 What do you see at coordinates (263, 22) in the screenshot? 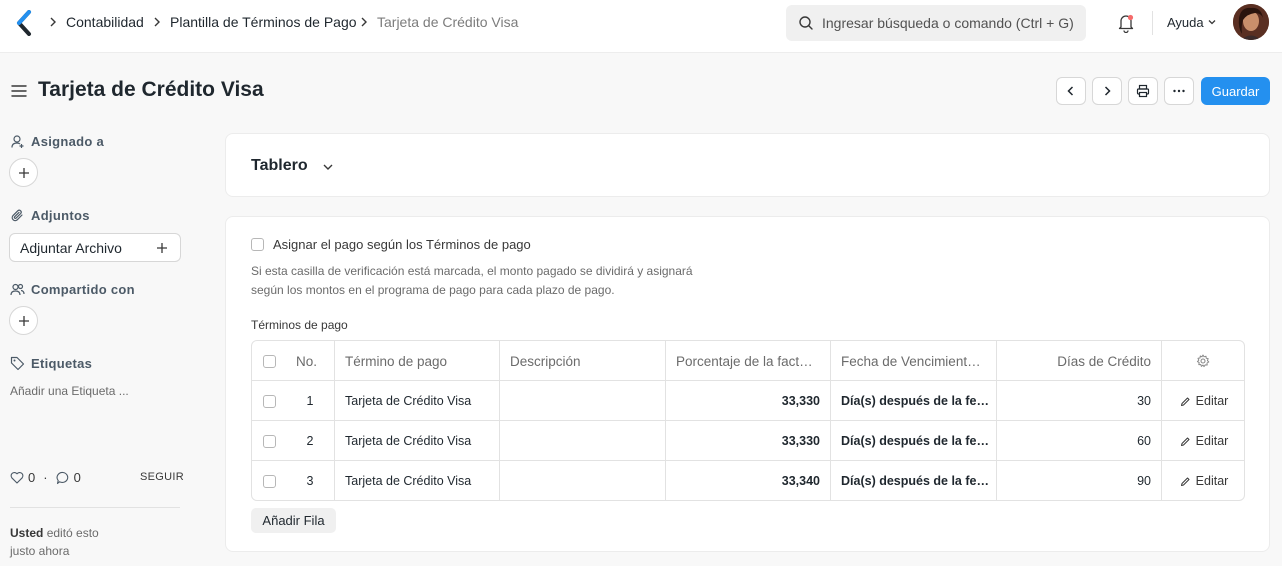
I see `breadcrumb-payment-terms-template: Plantilla de Términos de Pago` at bounding box center [263, 22].